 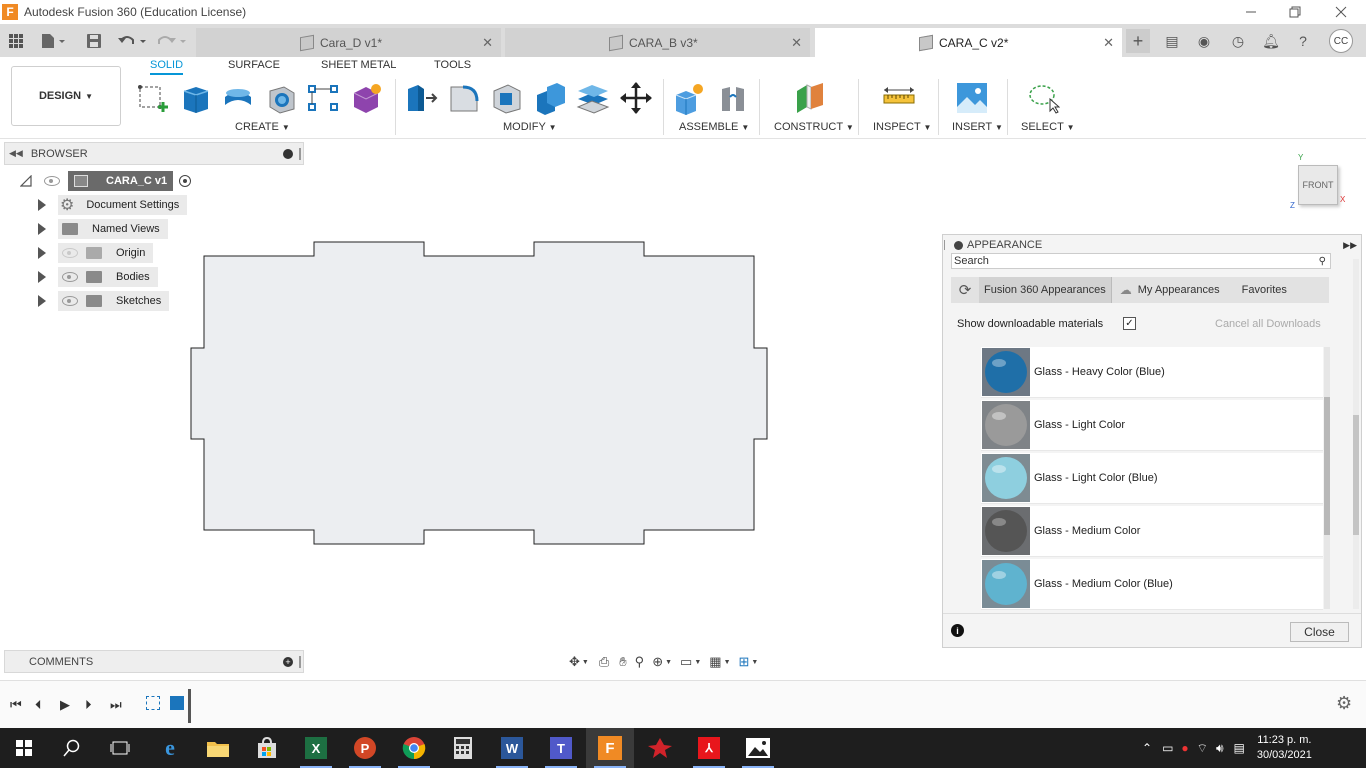 What do you see at coordinates (120, 748) in the screenshot?
I see `task-view-button` at bounding box center [120, 748].